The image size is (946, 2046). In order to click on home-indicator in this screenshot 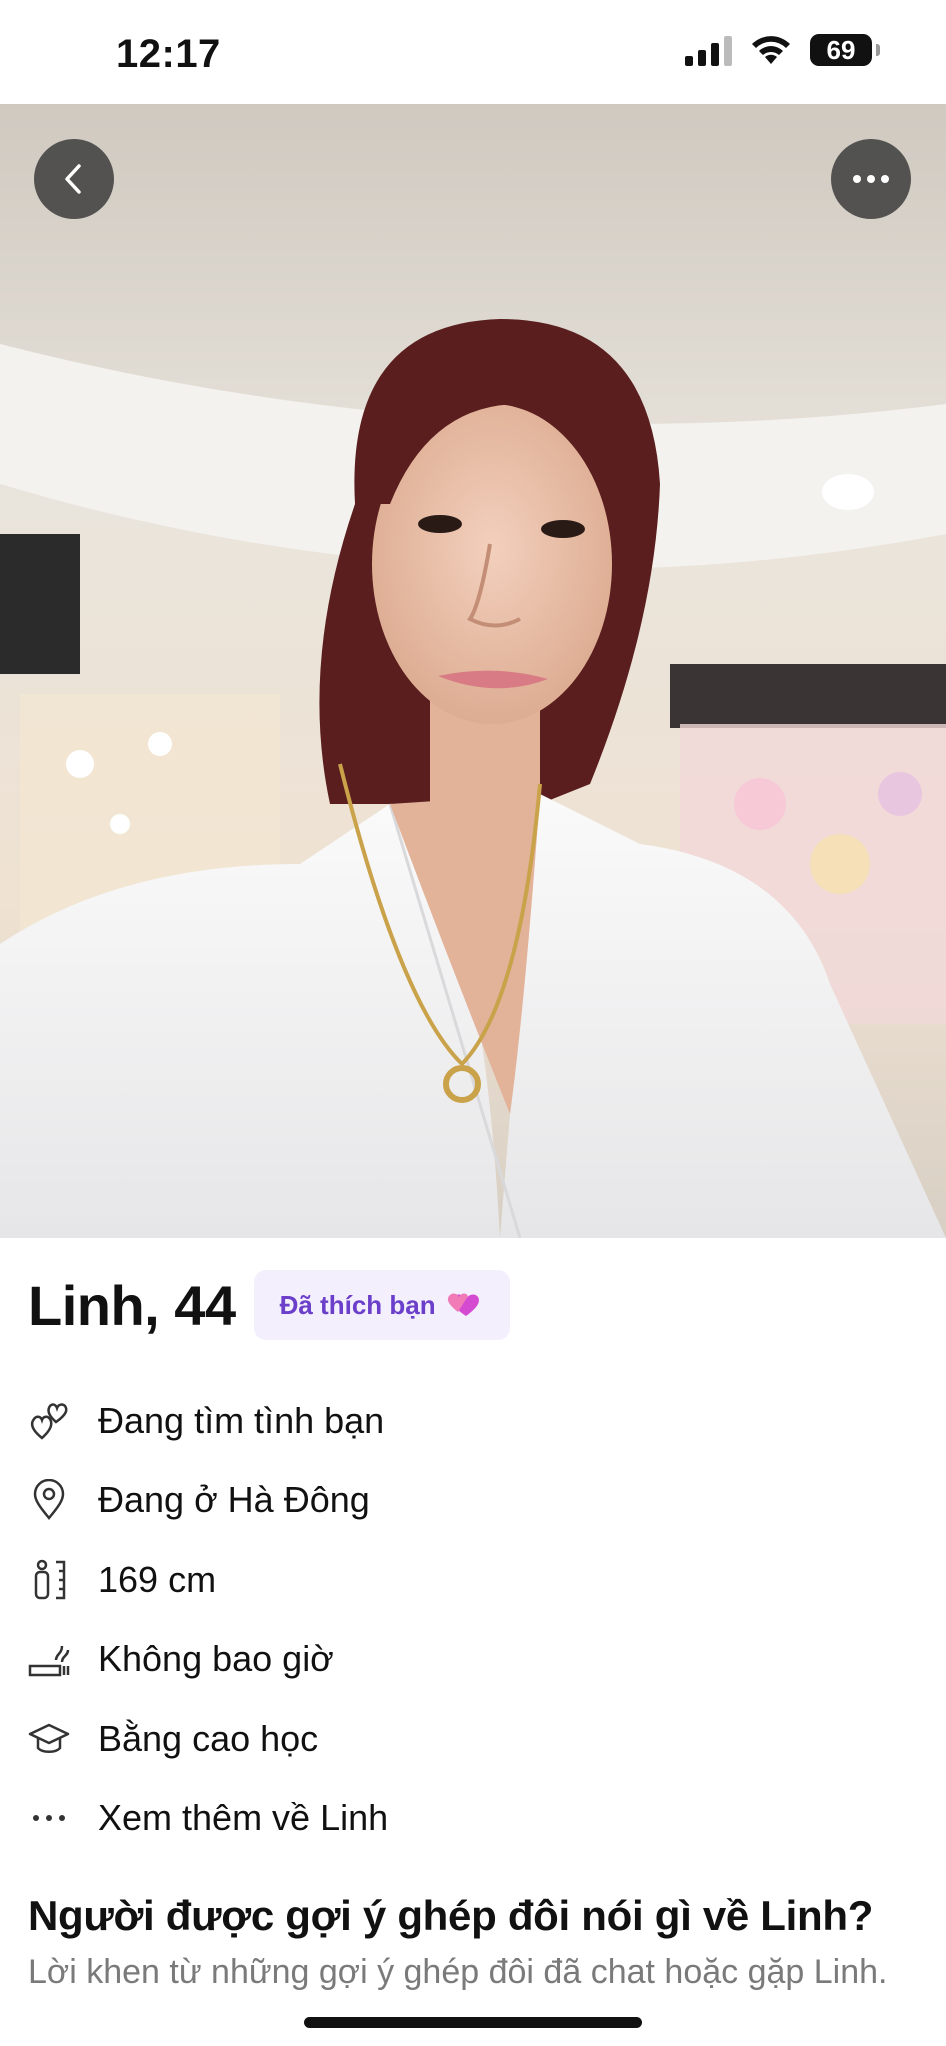, I will do `click(473, 2022)`.